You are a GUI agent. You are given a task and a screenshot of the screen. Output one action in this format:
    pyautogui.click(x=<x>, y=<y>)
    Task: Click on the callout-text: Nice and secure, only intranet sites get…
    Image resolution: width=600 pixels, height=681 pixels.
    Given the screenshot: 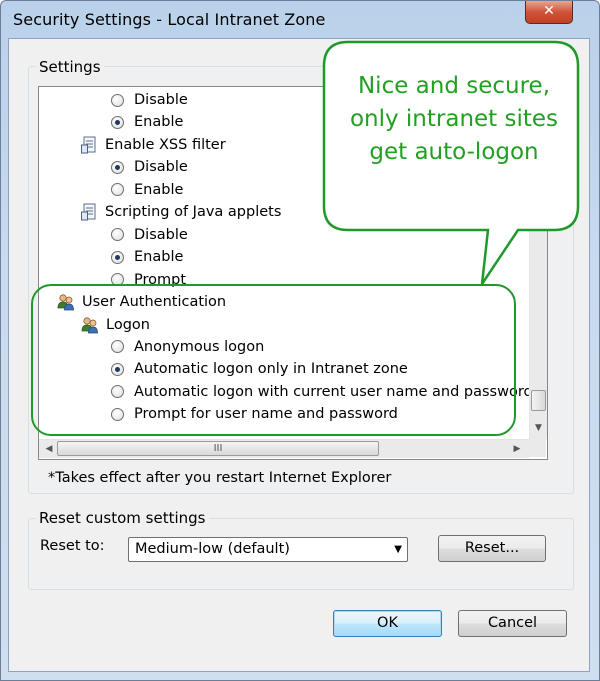 What is the action you would take?
    pyautogui.click(x=454, y=119)
    